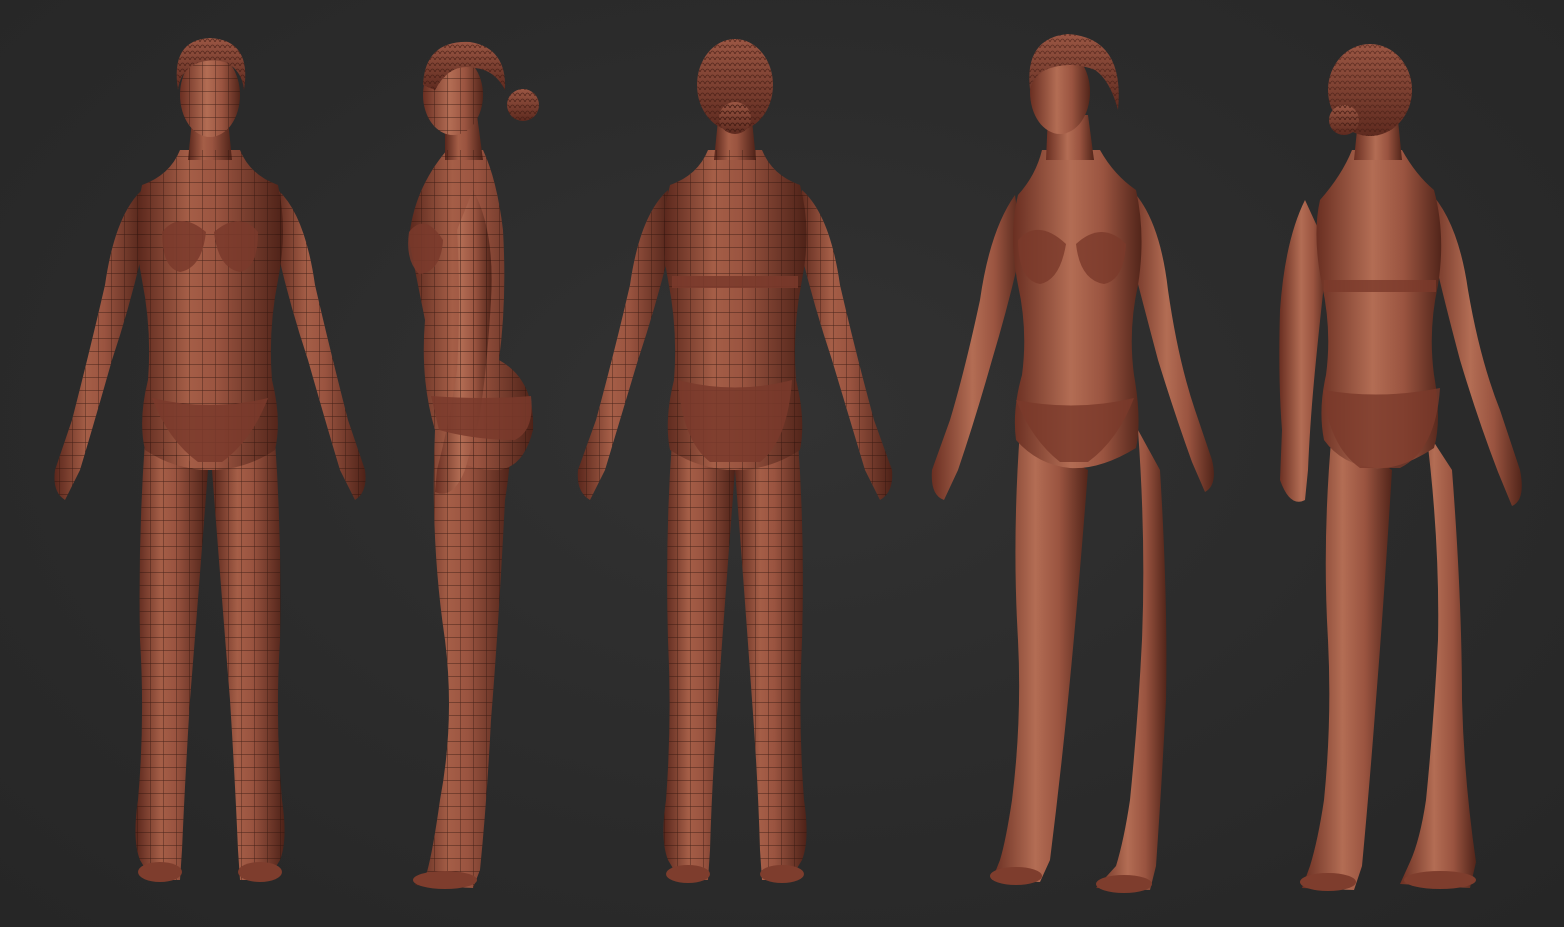 The height and width of the screenshot is (927, 1564). I want to click on body-side, so click(473, 465).